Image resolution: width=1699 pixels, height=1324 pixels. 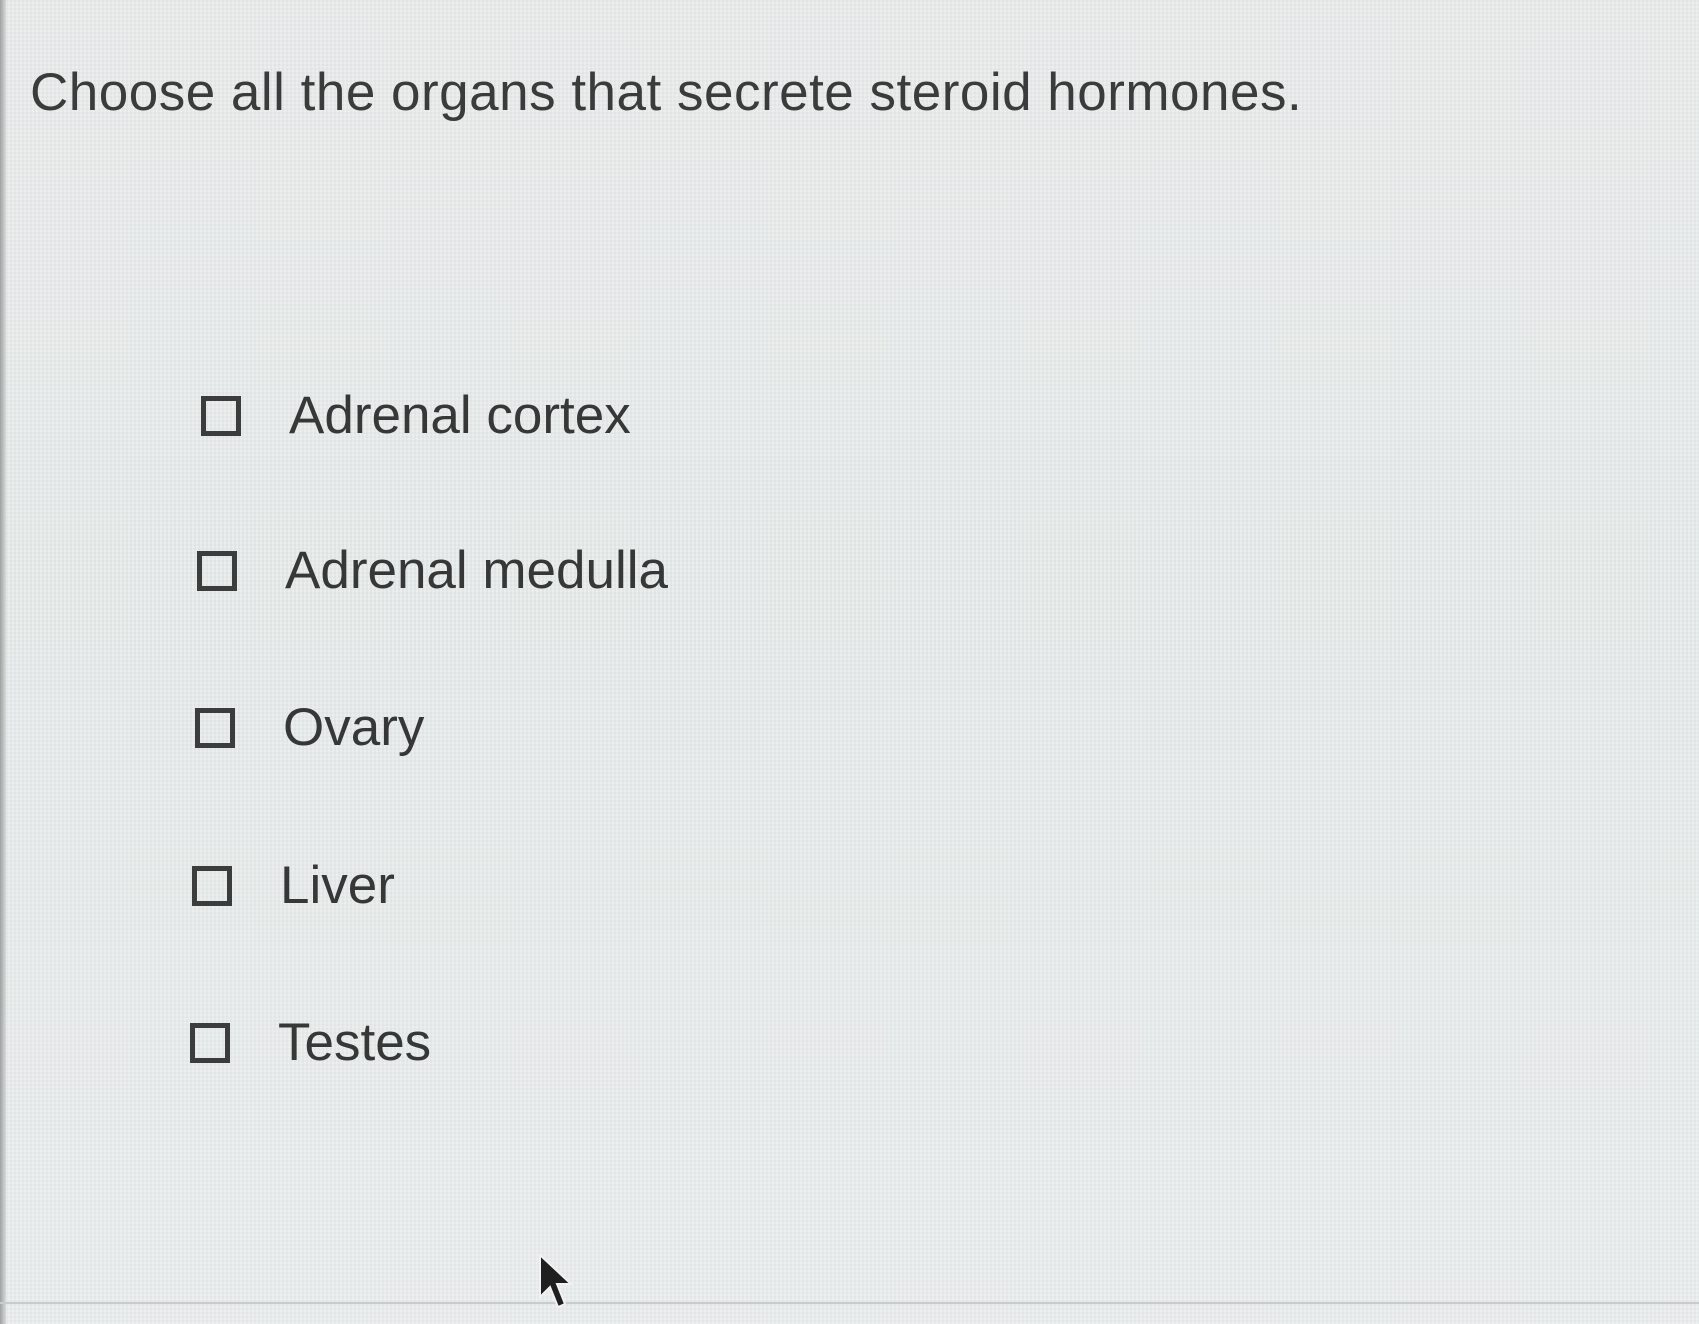 I want to click on mouse-pointer-icon, so click(x=556, y=1281).